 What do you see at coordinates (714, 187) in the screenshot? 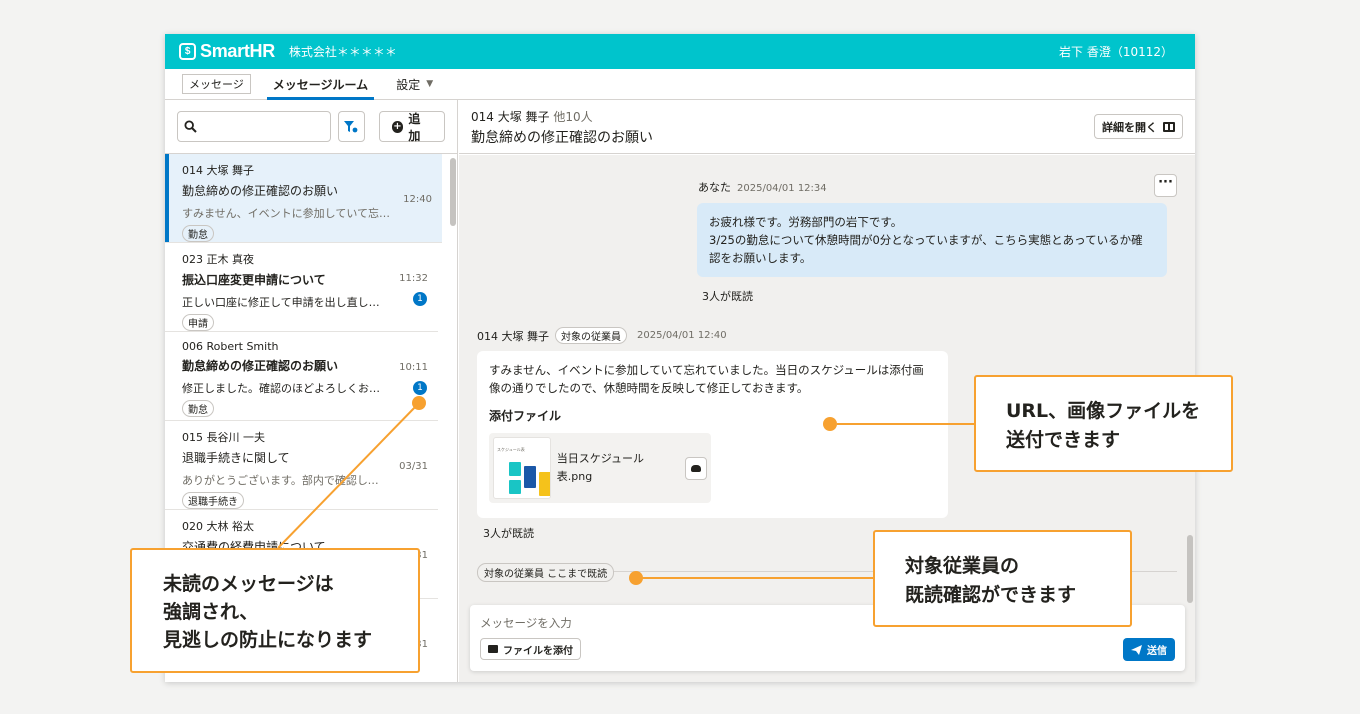
I see `my-message-author: あなた` at bounding box center [714, 187].